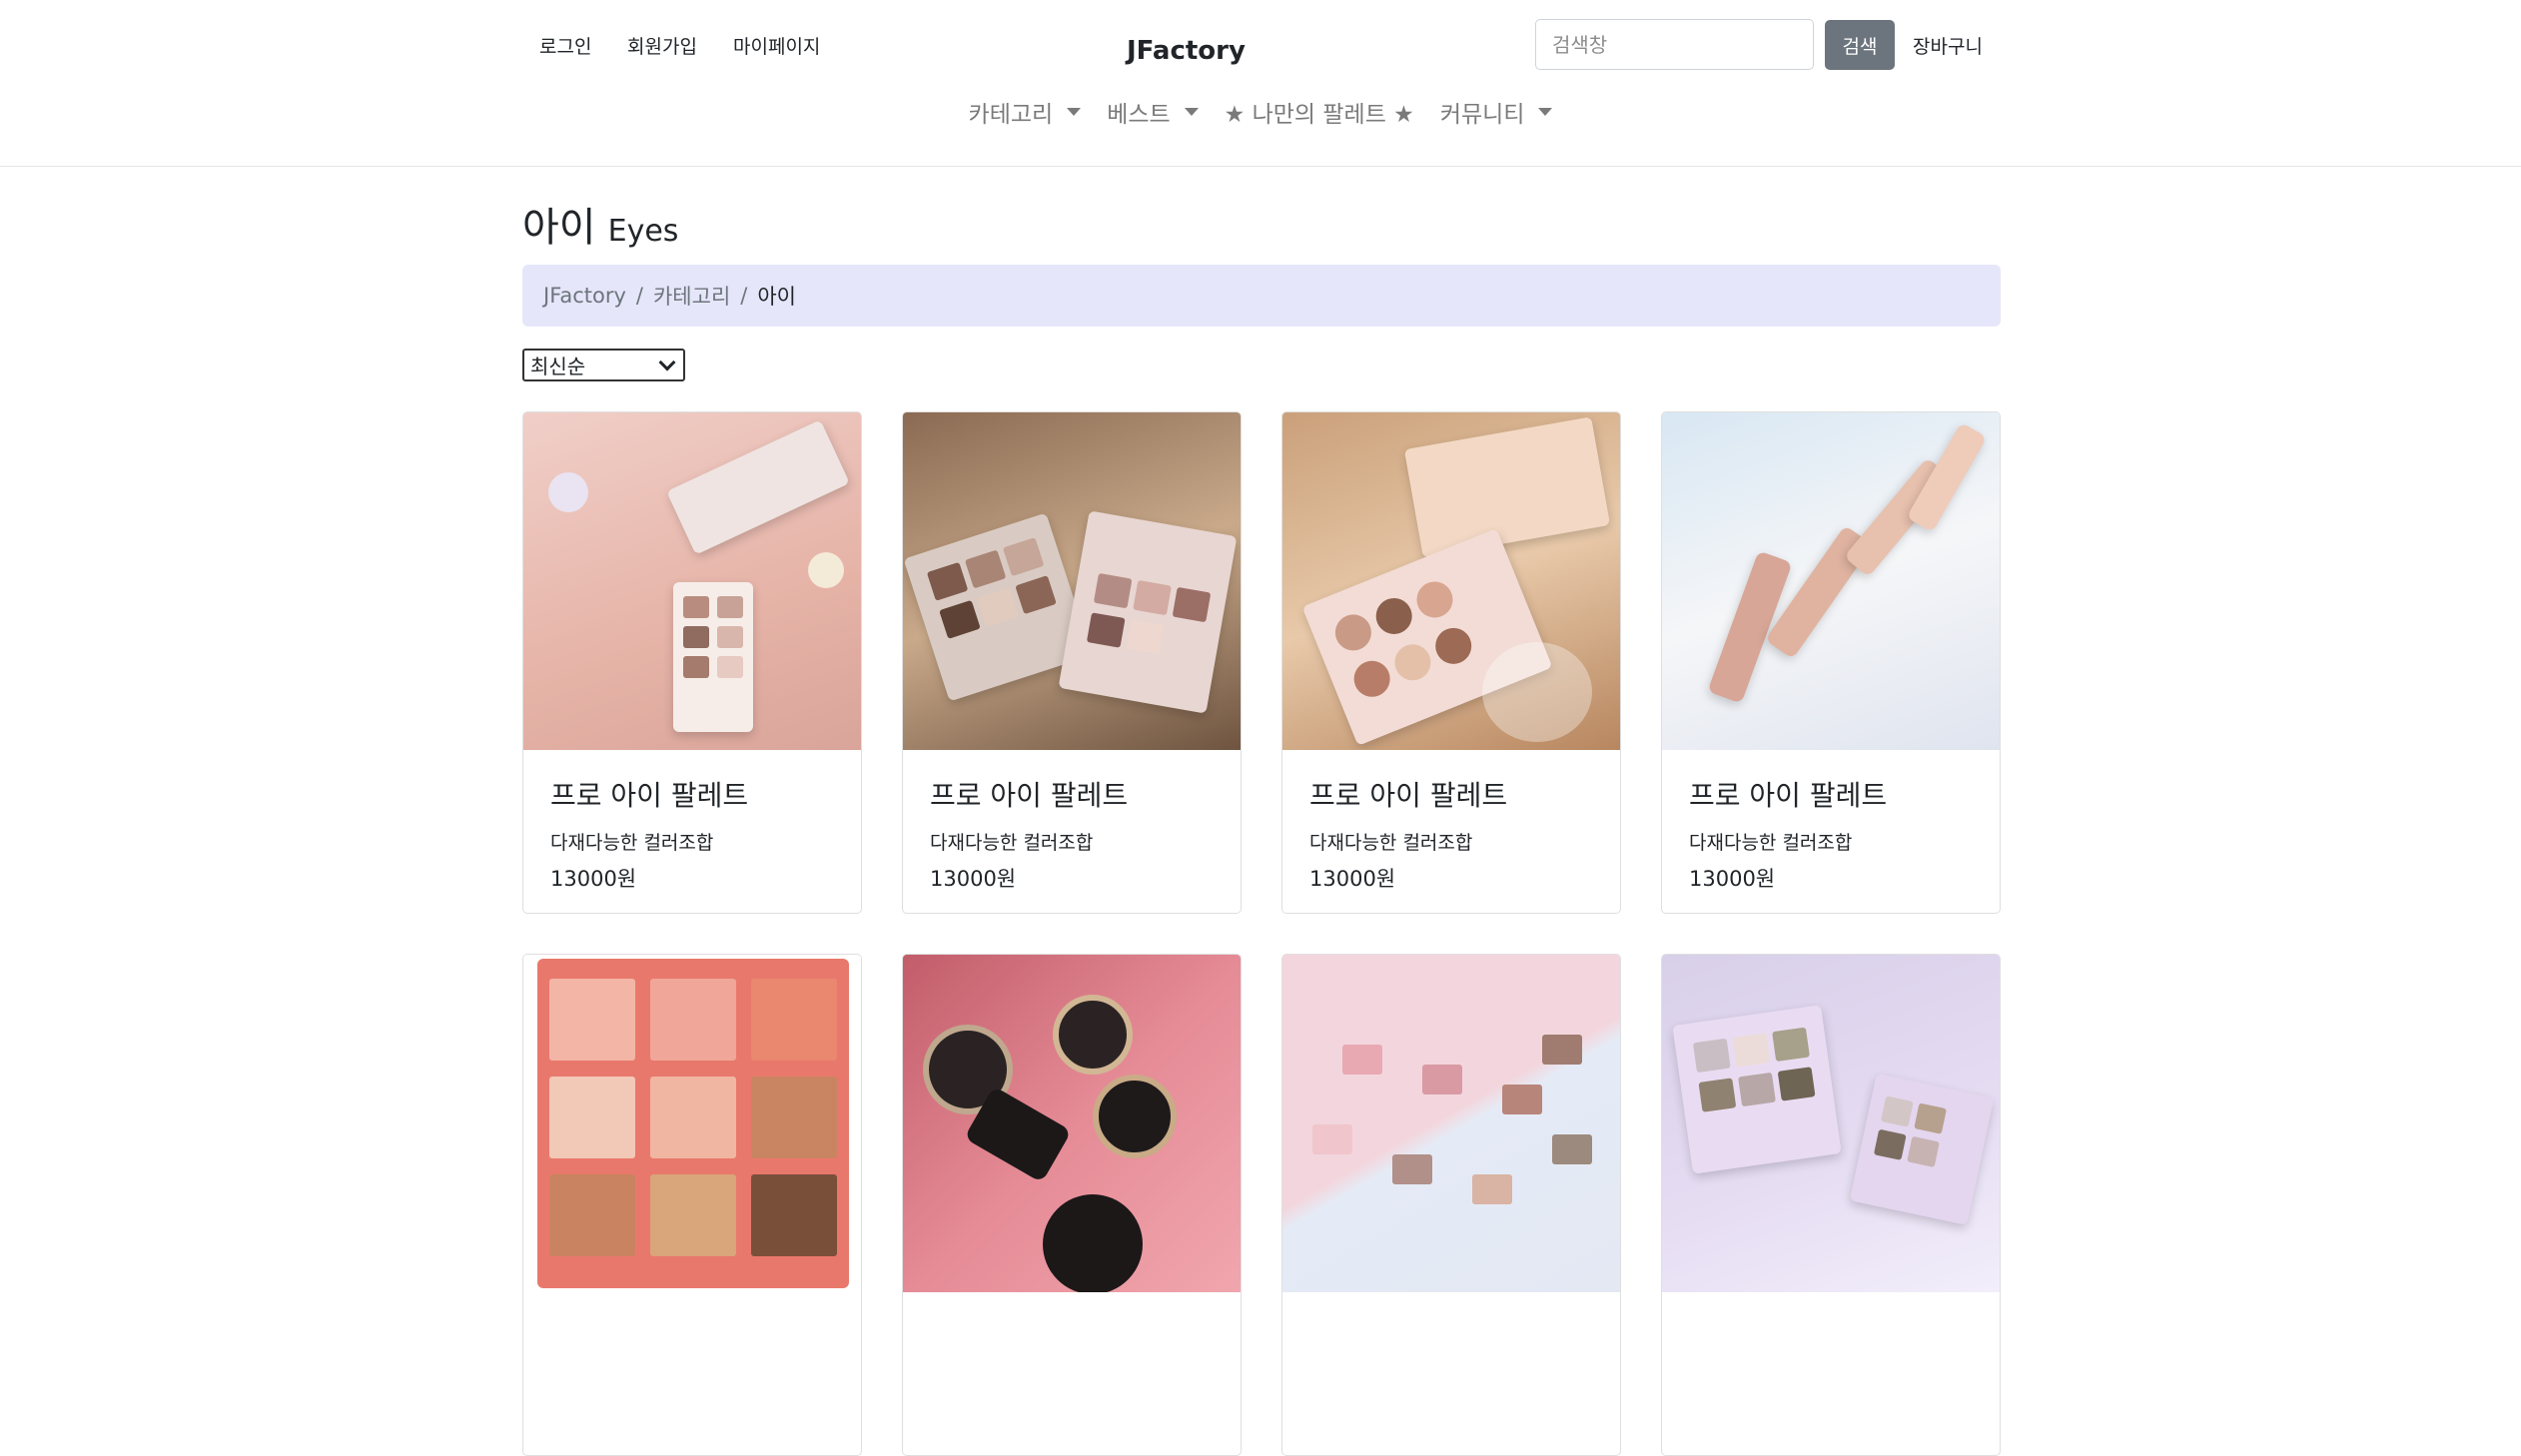 The height and width of the screenshot is (1456, 2521). I want to click on breadcrumb-current: 아이, so click(776, 297).